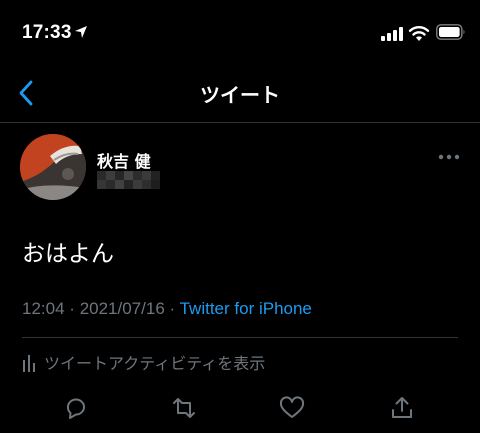 The width and height of the screenshot is (480, 433). Describe the element at coordinates (449, 157) in the screenshot. I see `more-icon` at that location.